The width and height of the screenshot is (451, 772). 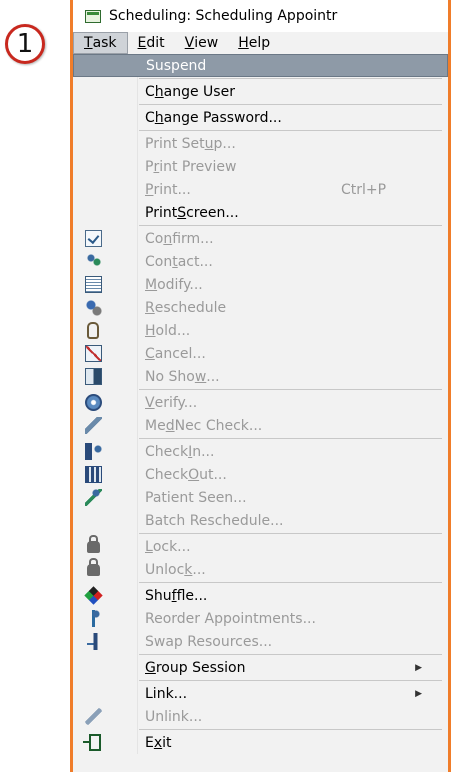 I want to click on mnemonic: d, so click(x=170, y=425).